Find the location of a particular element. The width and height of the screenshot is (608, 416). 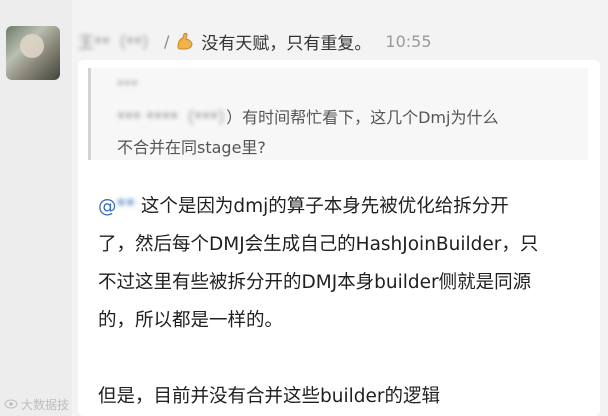

eye-icon is located at coordinates (11, 405).